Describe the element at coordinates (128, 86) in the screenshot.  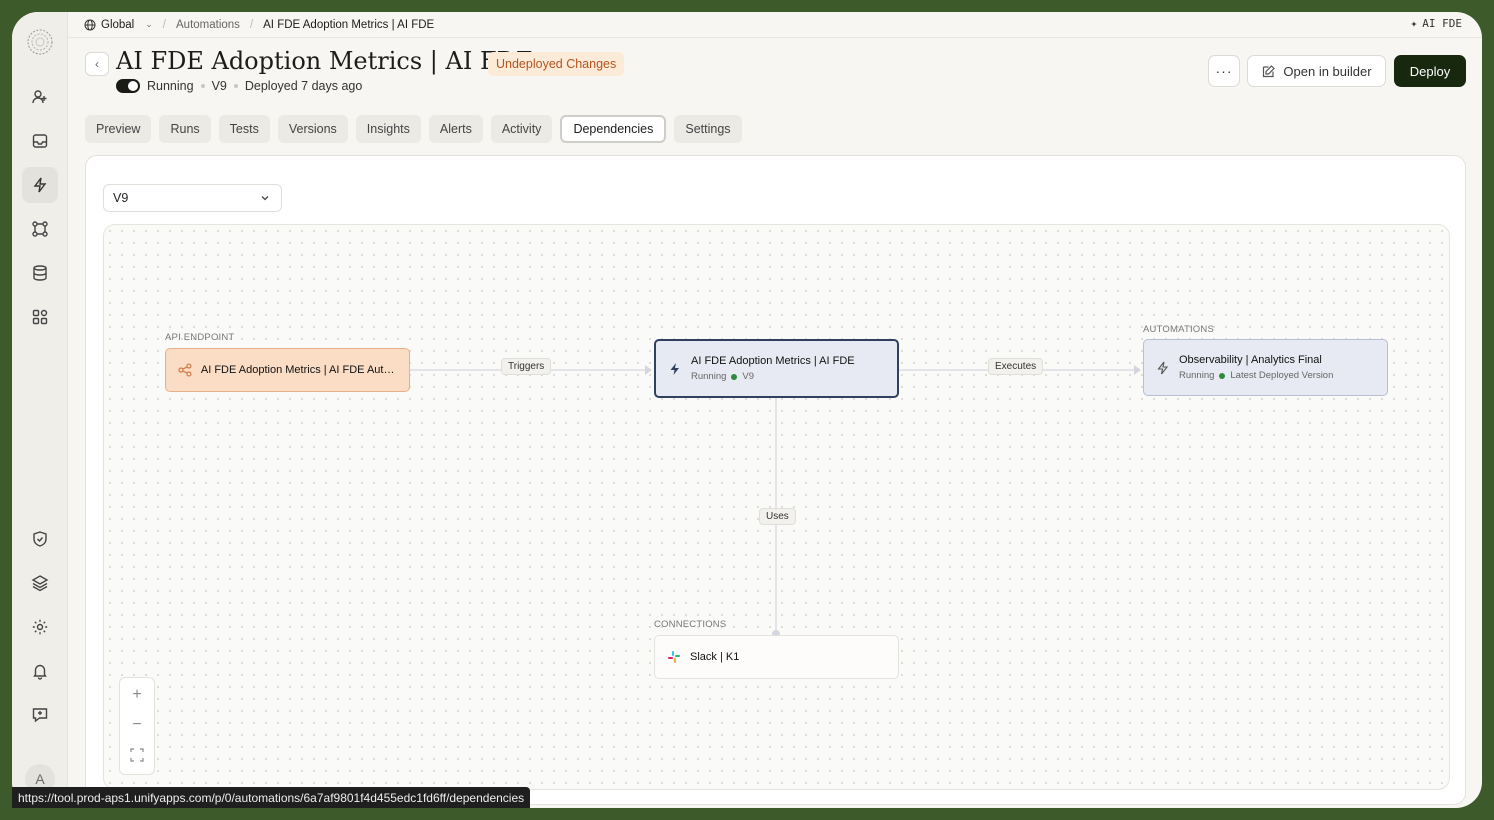
I see `running-toggle` at that location.